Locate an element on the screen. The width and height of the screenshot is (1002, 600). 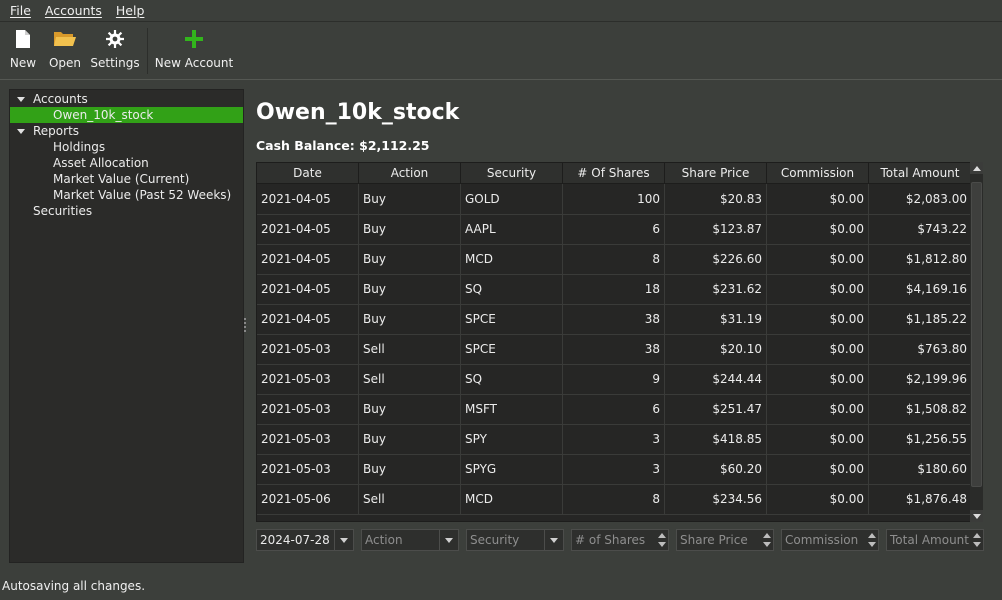
column-header-security: Security is located at coordinates (512, 173).